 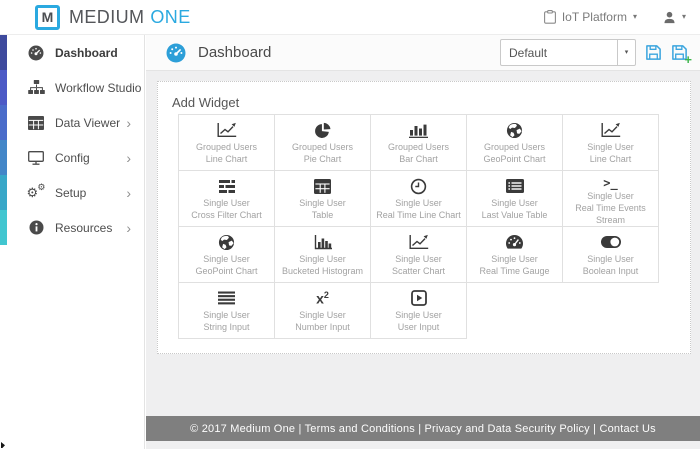 I want to click on widget-label-line2: Line Chart, so click(x=226, y=159).